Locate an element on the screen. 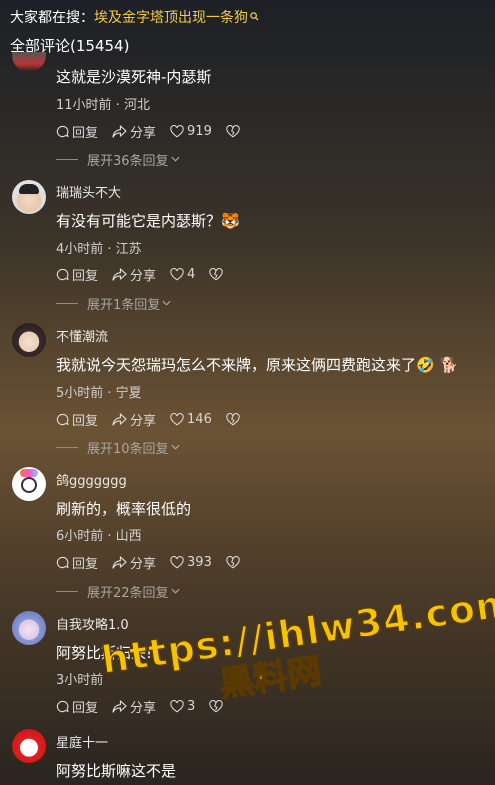  like-button: 4 is located at coordinates (182, 274).